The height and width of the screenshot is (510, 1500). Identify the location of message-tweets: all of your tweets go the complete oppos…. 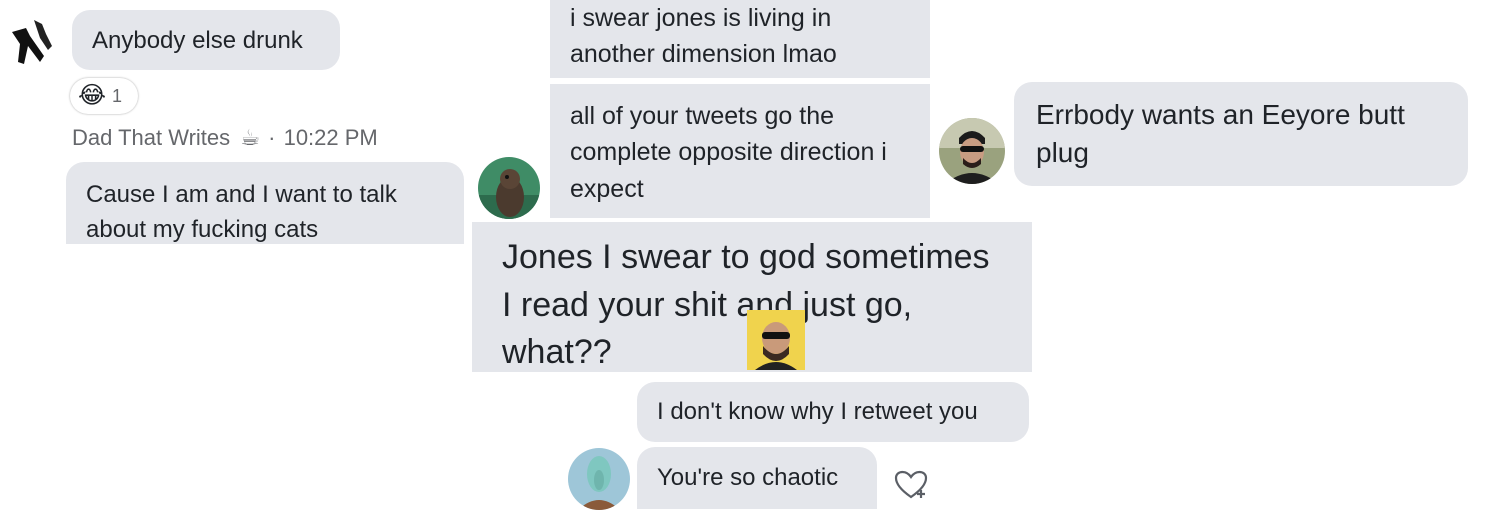
(740, 151).